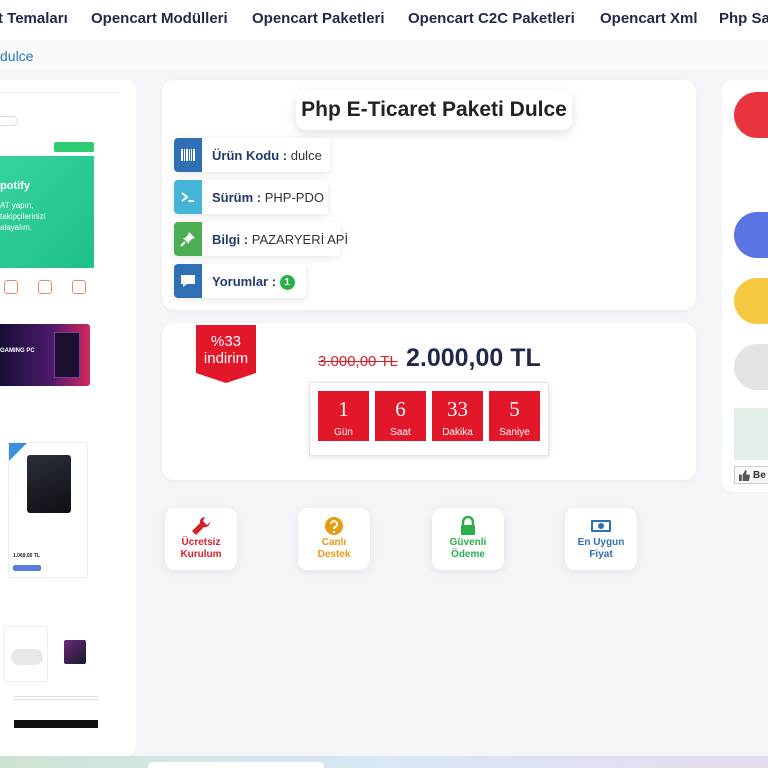 The height and width of the screenshot is (768, 768). Describe the element at coordinates (16, 227) in the screenshot. I see `preview-banner-line: alayalım.` at that location.